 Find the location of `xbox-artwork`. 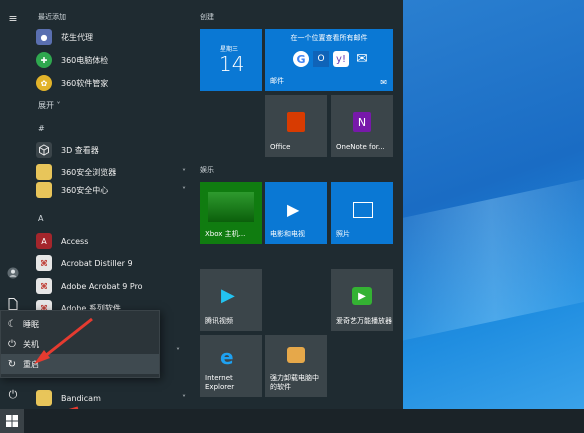

xbox-artwork is located at coordinates (231, 207).